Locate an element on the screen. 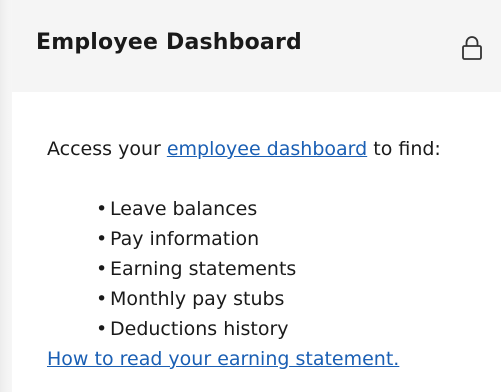 This screenshot has height=392, width=501. list-item: • Leave balances is located at coordinates (196, 209).